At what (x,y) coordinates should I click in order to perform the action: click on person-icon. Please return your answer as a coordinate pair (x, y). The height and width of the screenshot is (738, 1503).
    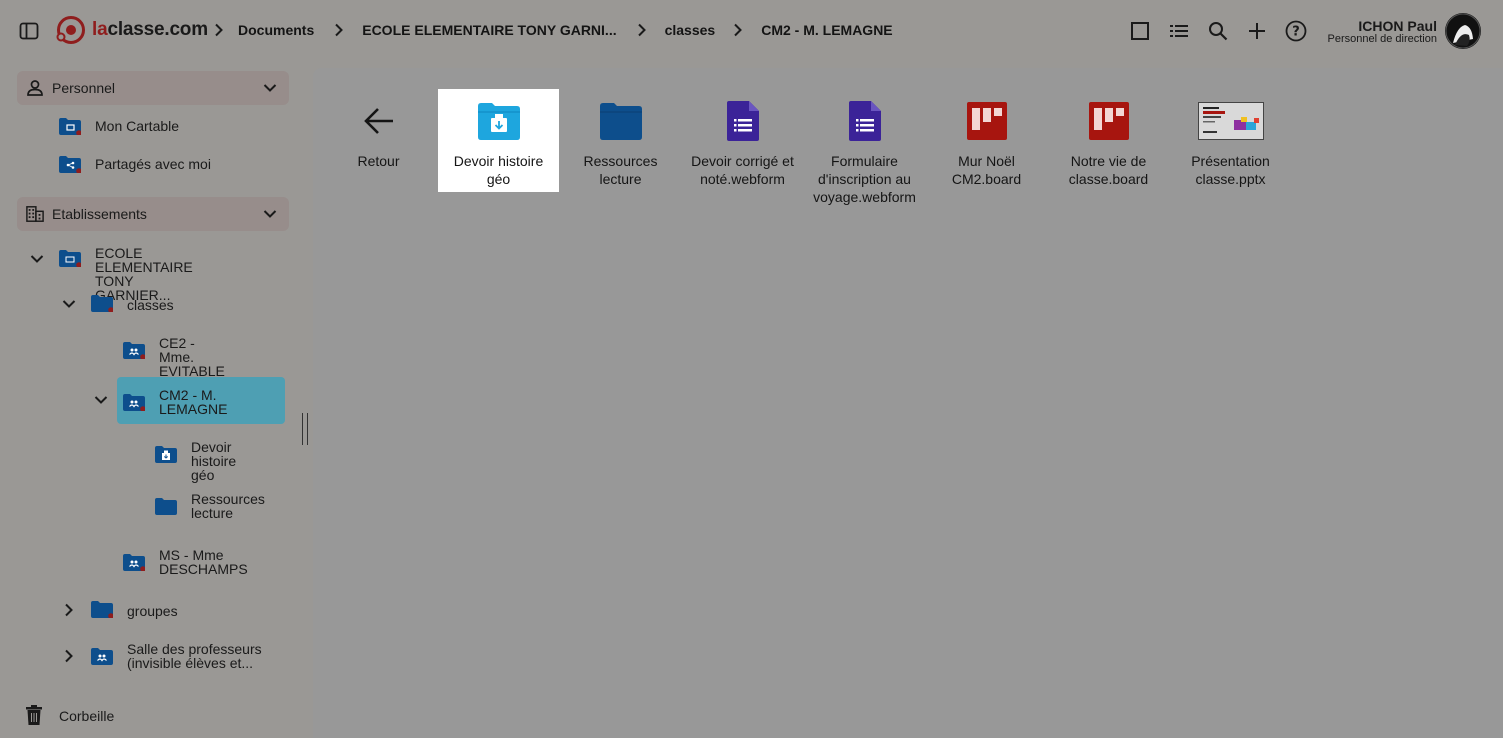
    Looking at the image, I should click on (35, 88).